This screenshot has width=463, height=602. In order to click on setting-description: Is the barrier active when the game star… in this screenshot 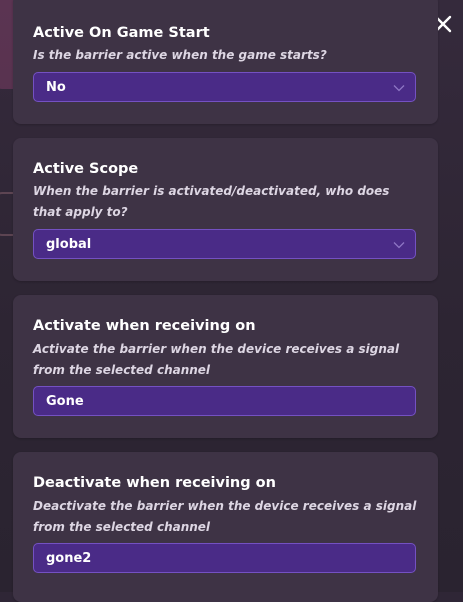, I will do `click(180, 55)`.